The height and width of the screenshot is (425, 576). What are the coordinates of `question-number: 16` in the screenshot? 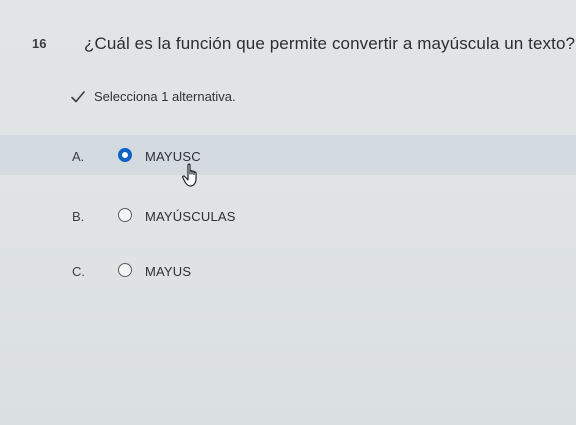 It's located at (39, 43).